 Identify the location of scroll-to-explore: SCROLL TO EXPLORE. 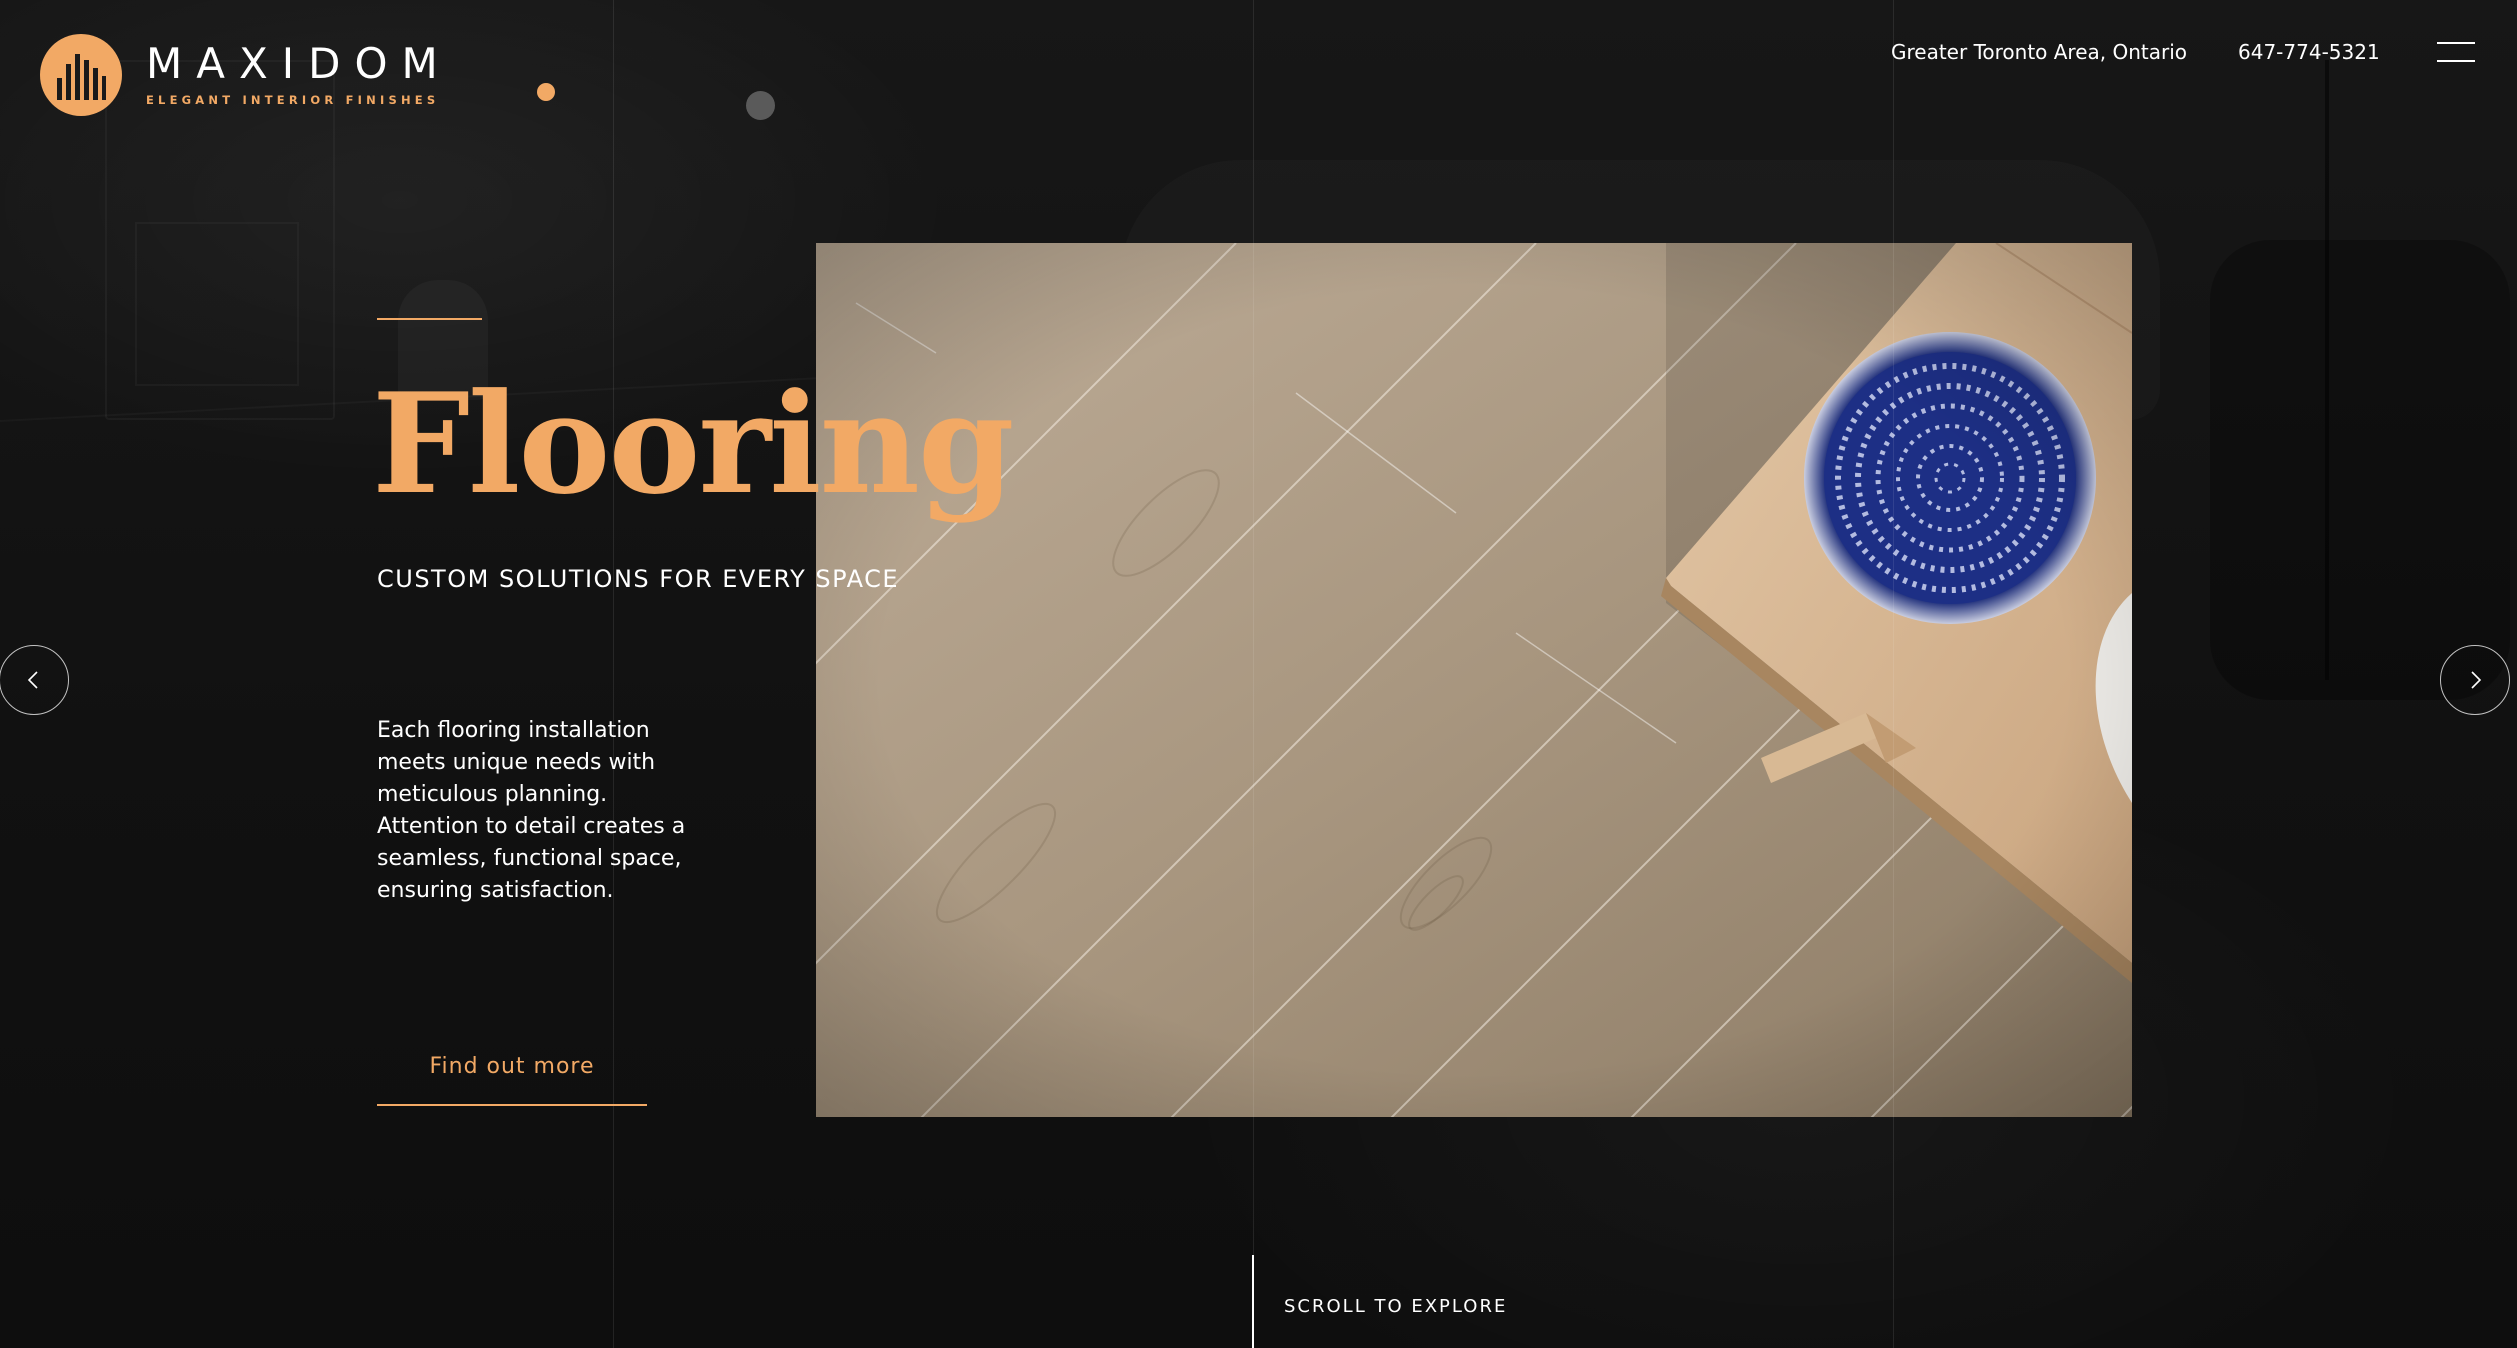
(1395, 1306).